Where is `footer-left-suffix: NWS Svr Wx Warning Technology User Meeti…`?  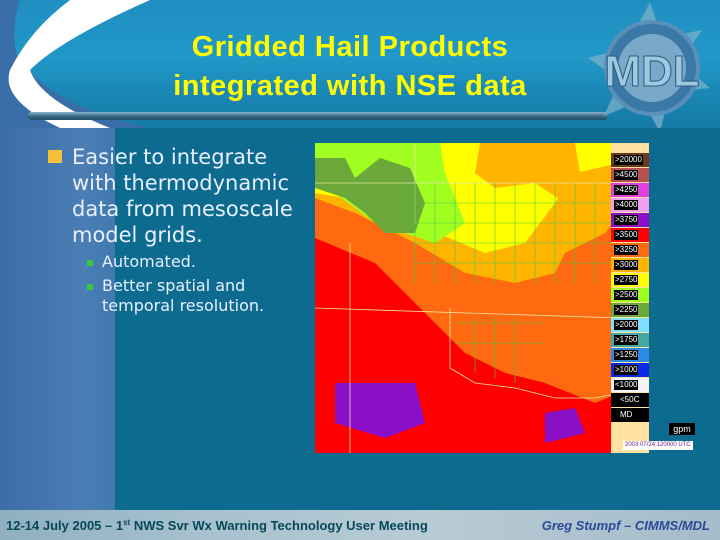
footer-left-suffix: NWS Svr Wx Warning Technology User Meeti… is located at coordinates (279, 525).